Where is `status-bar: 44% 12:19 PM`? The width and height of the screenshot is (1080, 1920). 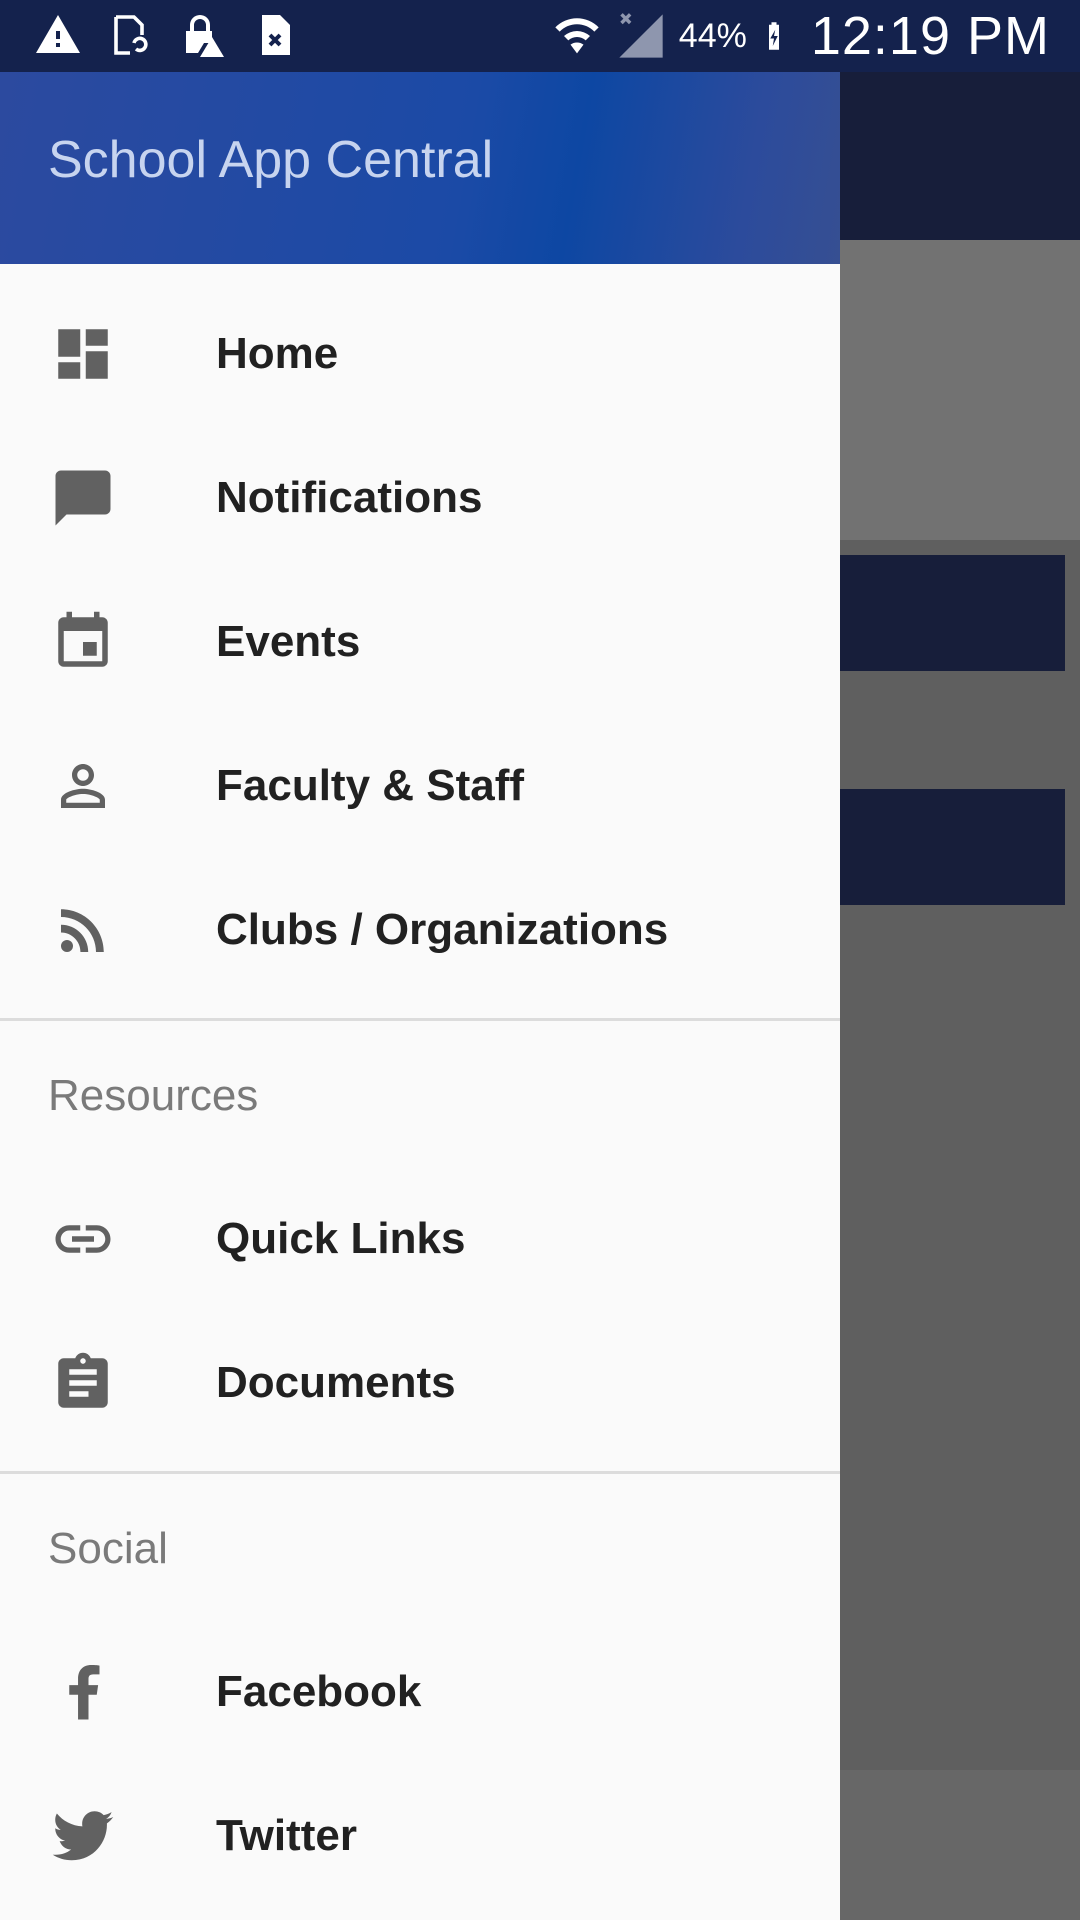 status-bar: 44% 12:19 PM is located at coordinates (540, 36).